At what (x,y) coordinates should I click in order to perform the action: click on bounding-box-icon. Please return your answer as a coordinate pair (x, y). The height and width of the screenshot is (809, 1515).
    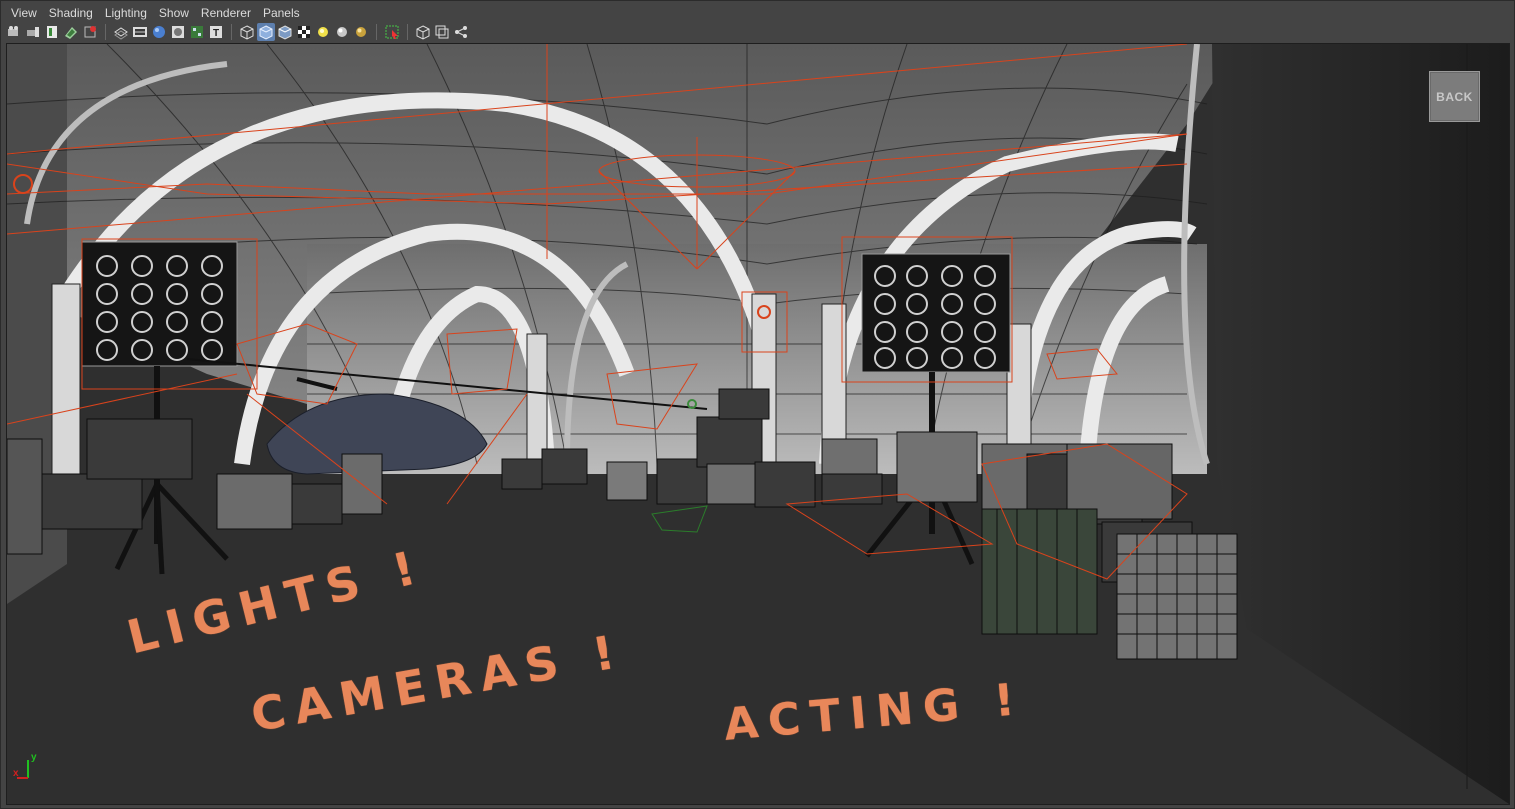
    Looking at the image, I should click on (159, 32).